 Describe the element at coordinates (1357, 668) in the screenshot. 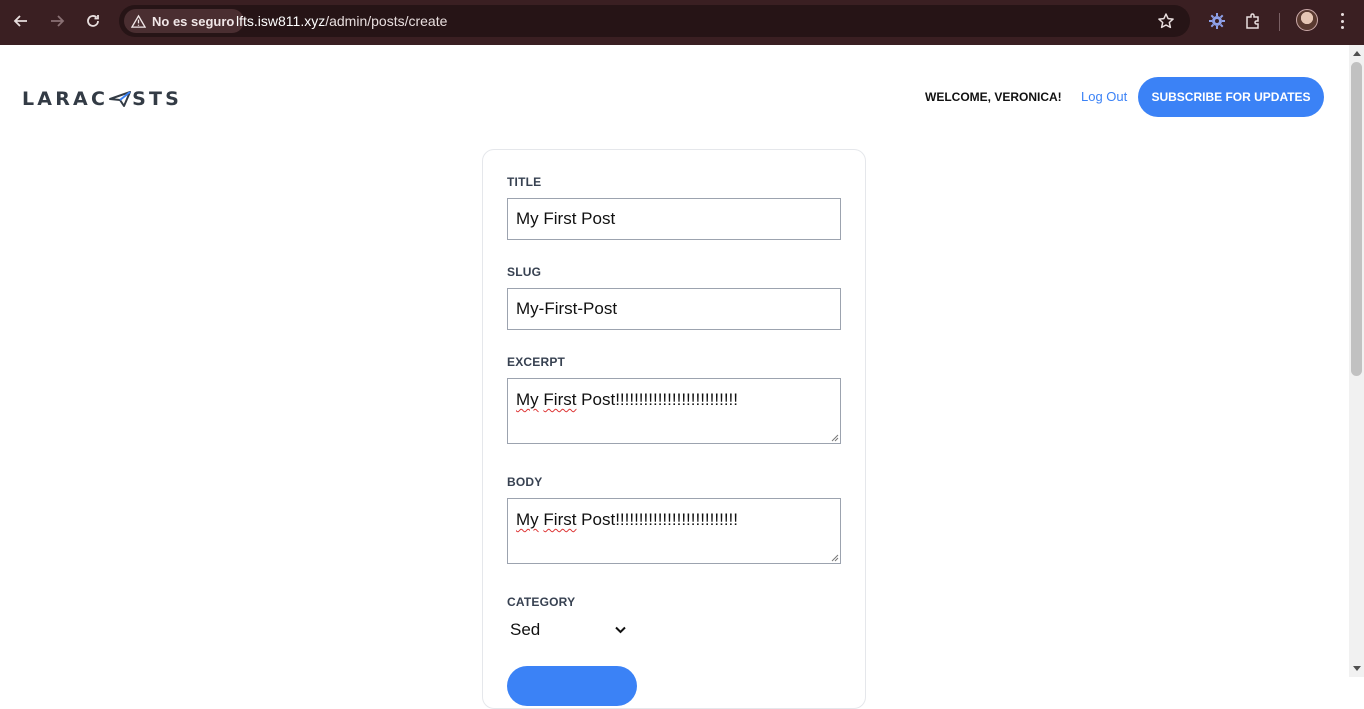

I see `scroll-down-arrow-icon` at that location.